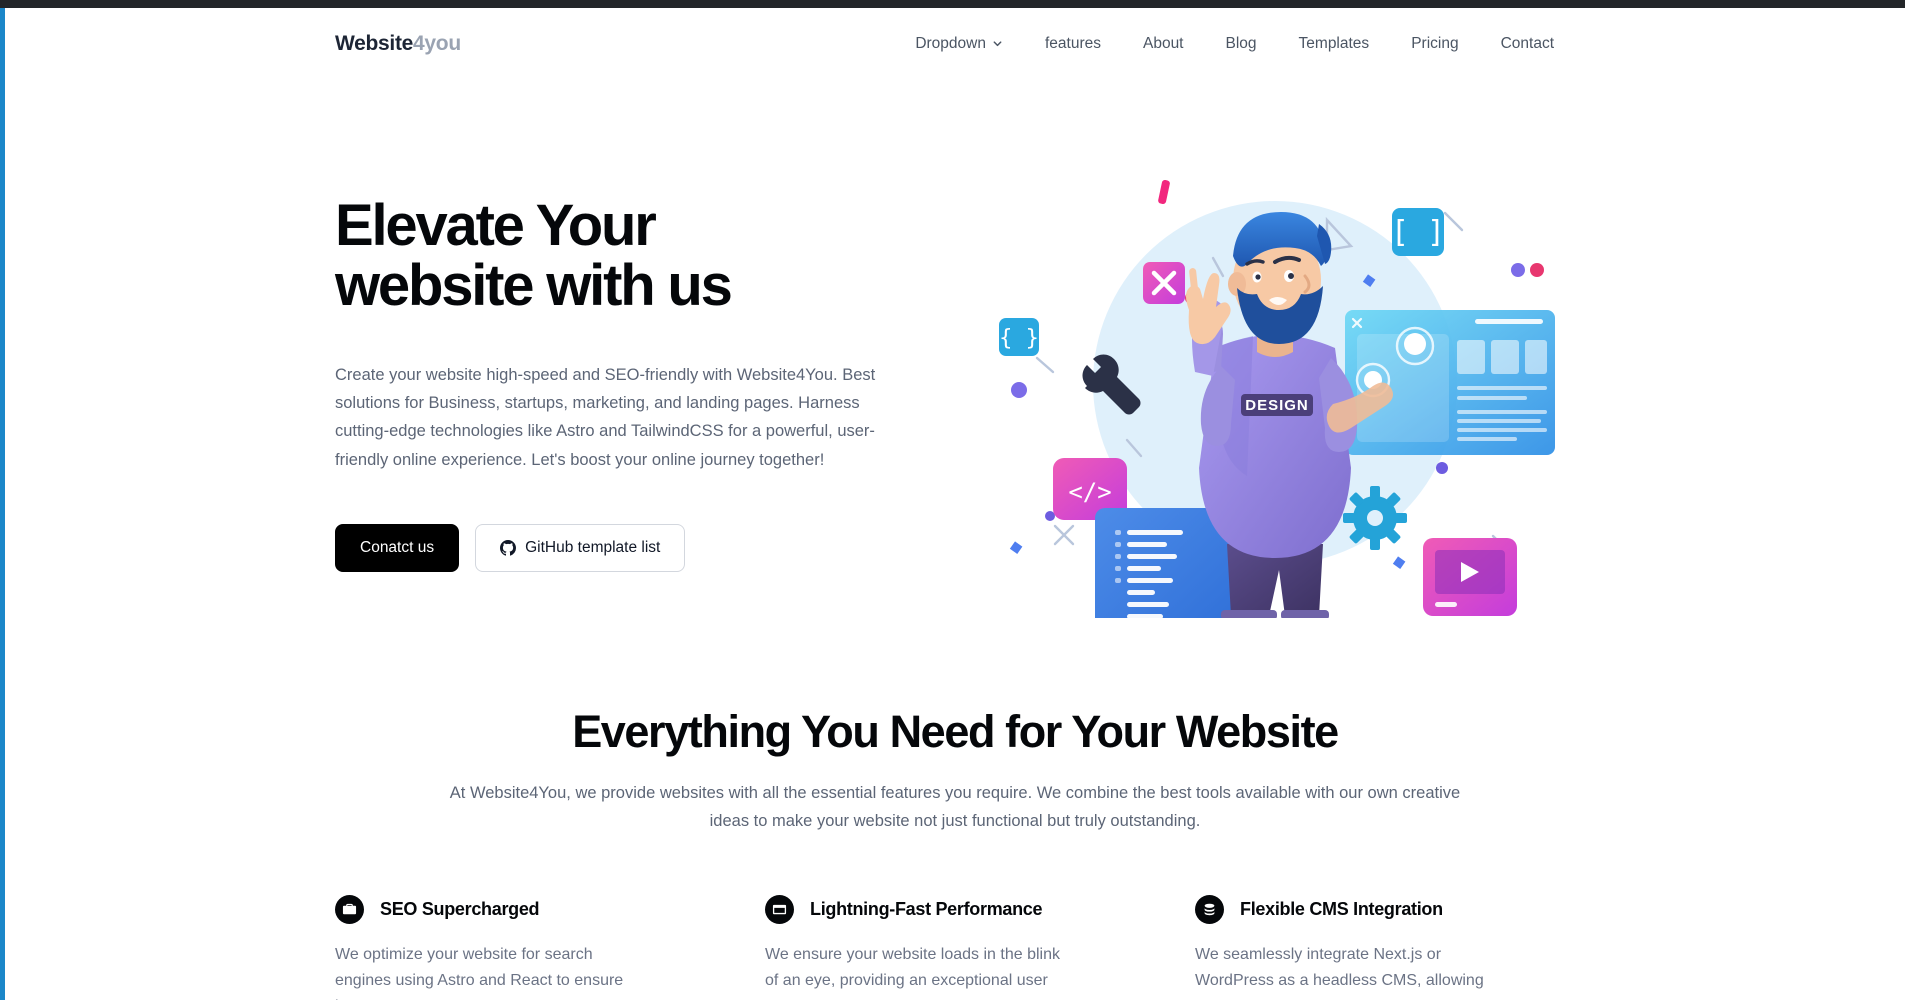 Image resolution: width=1905 pixels, height=1000 pixels. What do you see at coordinates (1275, 388) in the screenshot?
I see `hero-illustration: [ ] { } </> DESIGN` at bounding box center [1275, 388].